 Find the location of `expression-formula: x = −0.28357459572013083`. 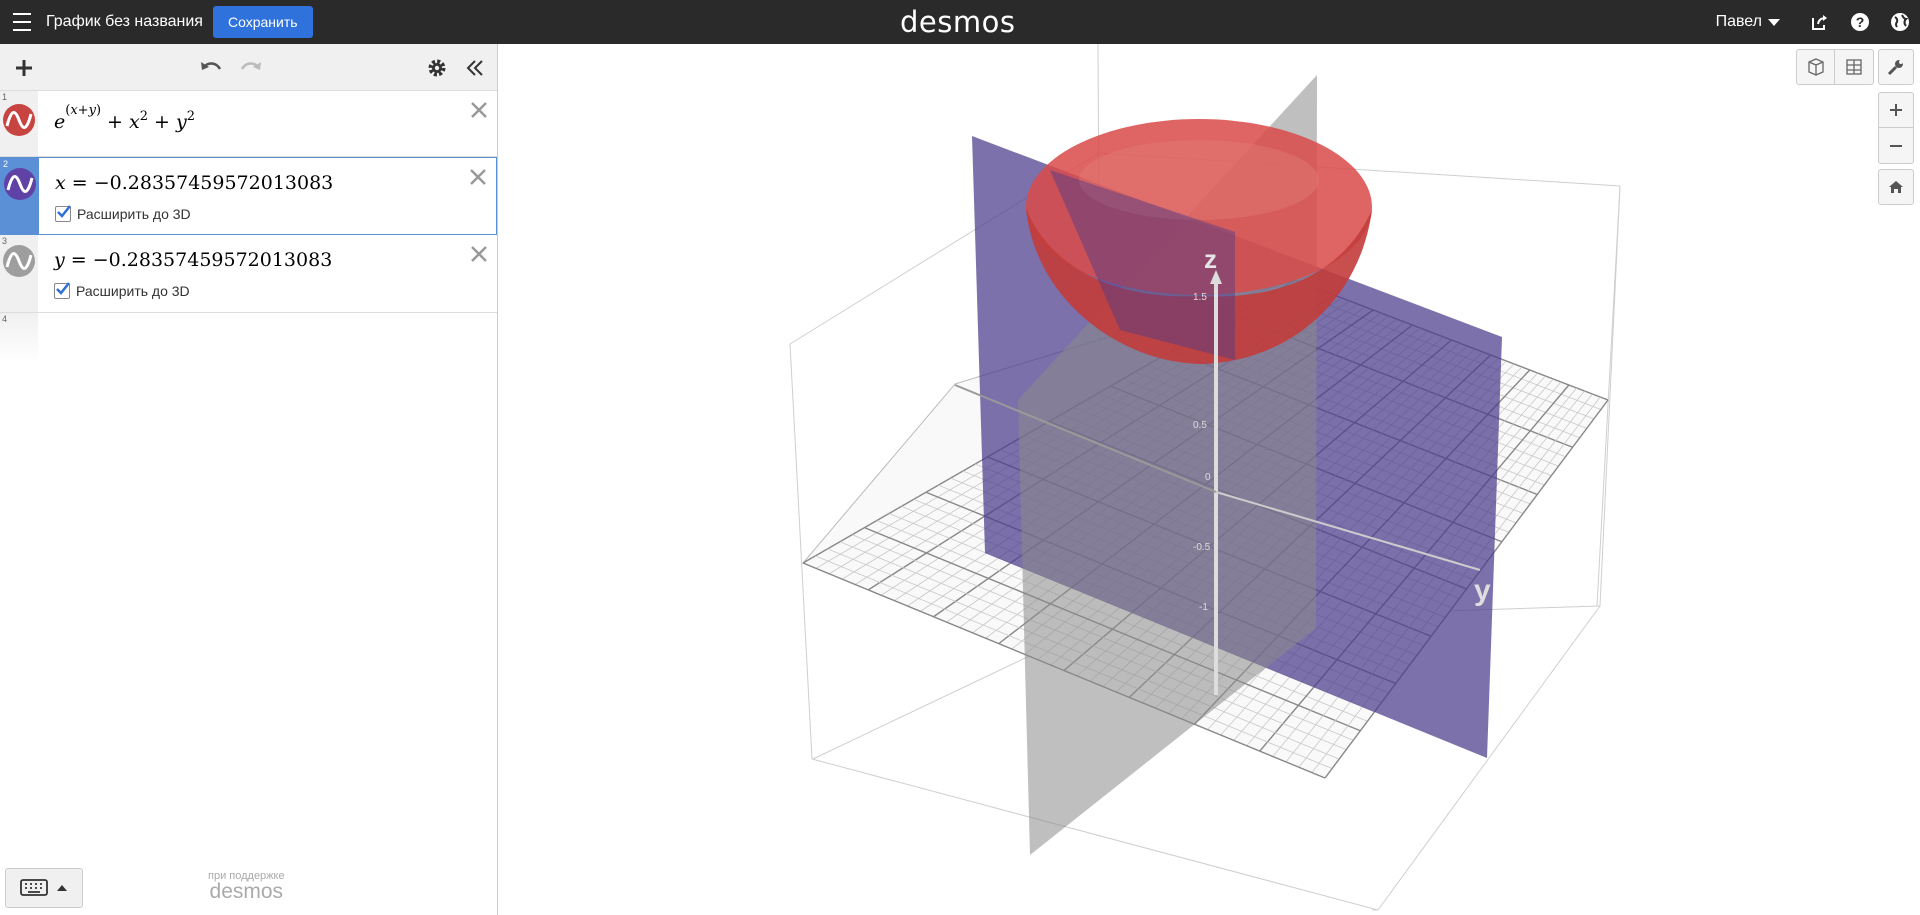

expression-formula: x = −0.28357459572013083 is located at coordinates (194, 183).